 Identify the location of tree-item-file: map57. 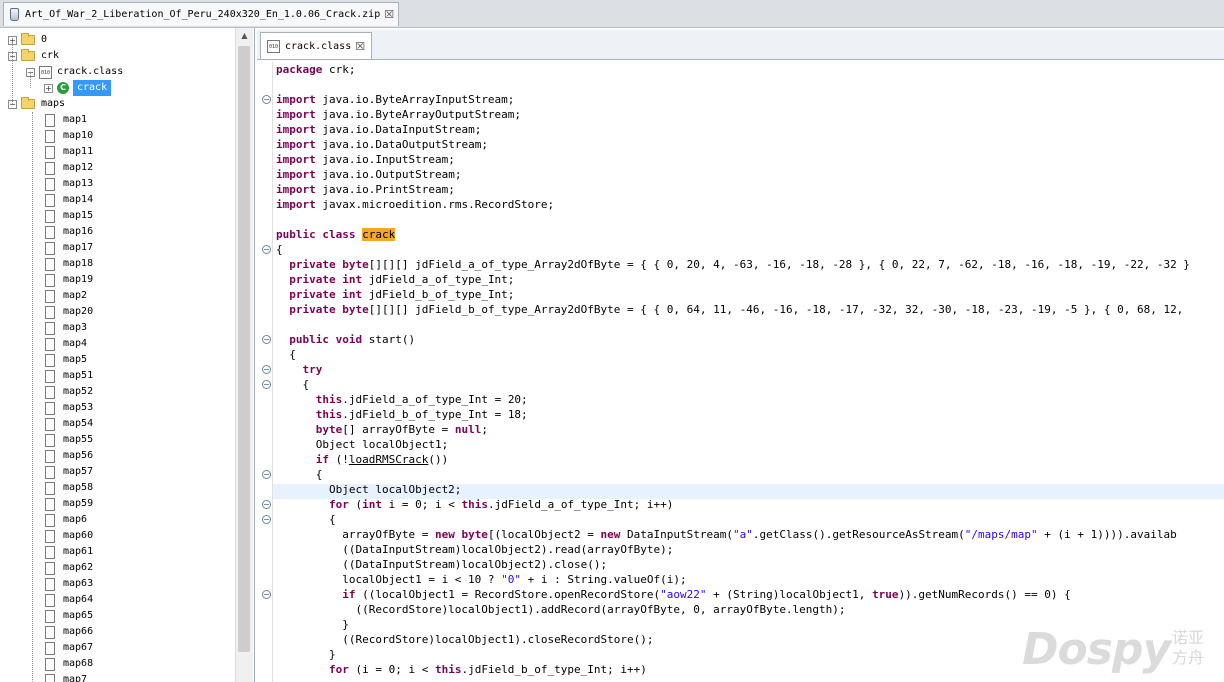
(69, 472).